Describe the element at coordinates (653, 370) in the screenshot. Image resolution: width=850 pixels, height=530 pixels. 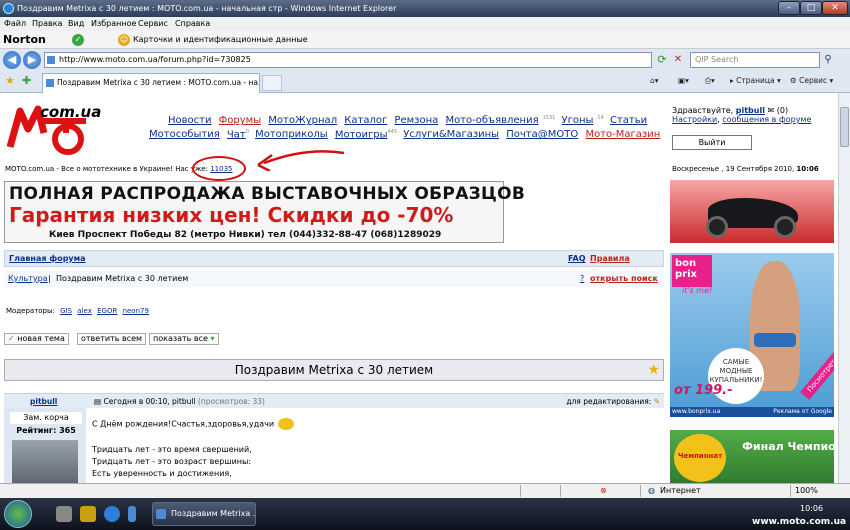
I see `favorite-star-icon: ★` at that location.